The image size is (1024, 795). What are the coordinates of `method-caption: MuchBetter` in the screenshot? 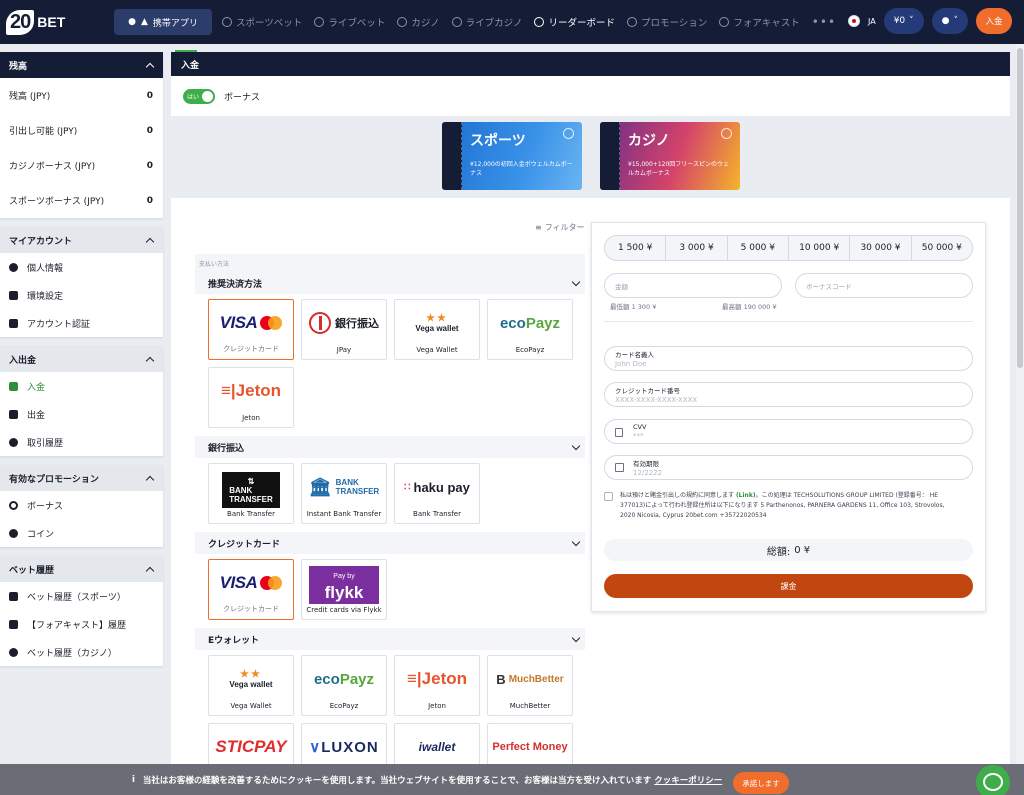 It's located at (530, 706).